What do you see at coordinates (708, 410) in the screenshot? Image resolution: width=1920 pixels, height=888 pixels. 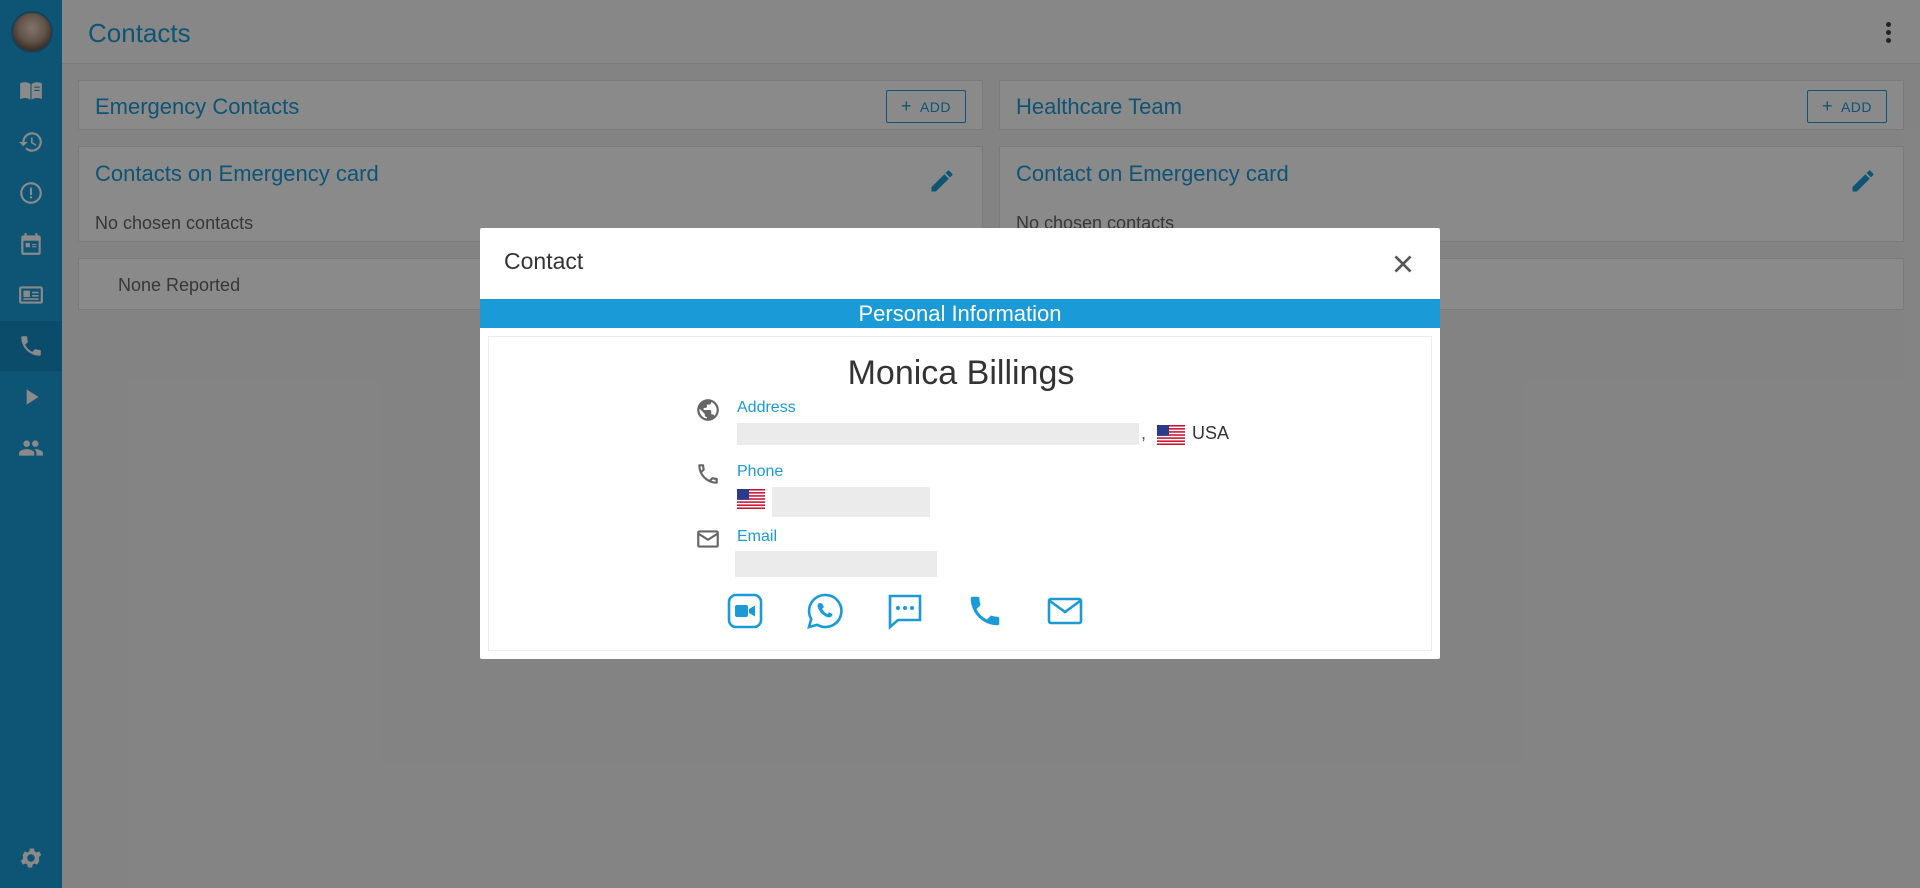 I see `globe-icon` at bounding box center [708, 410].